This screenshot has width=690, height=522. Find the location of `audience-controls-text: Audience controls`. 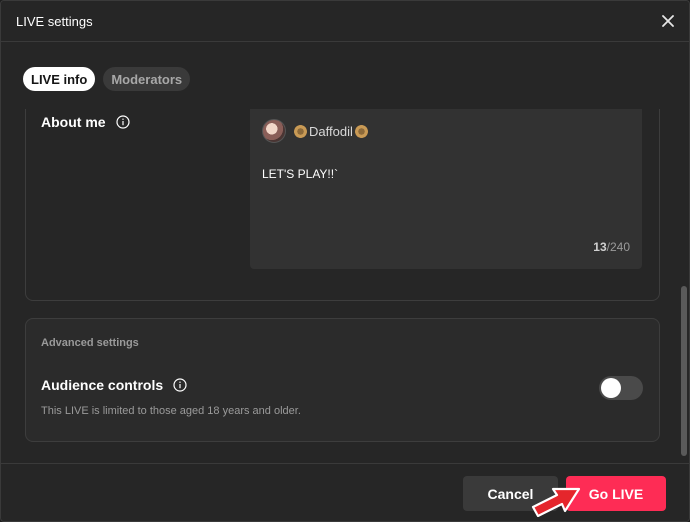

audience-controls-text: Audience controls is located at coordinates (102, 385).